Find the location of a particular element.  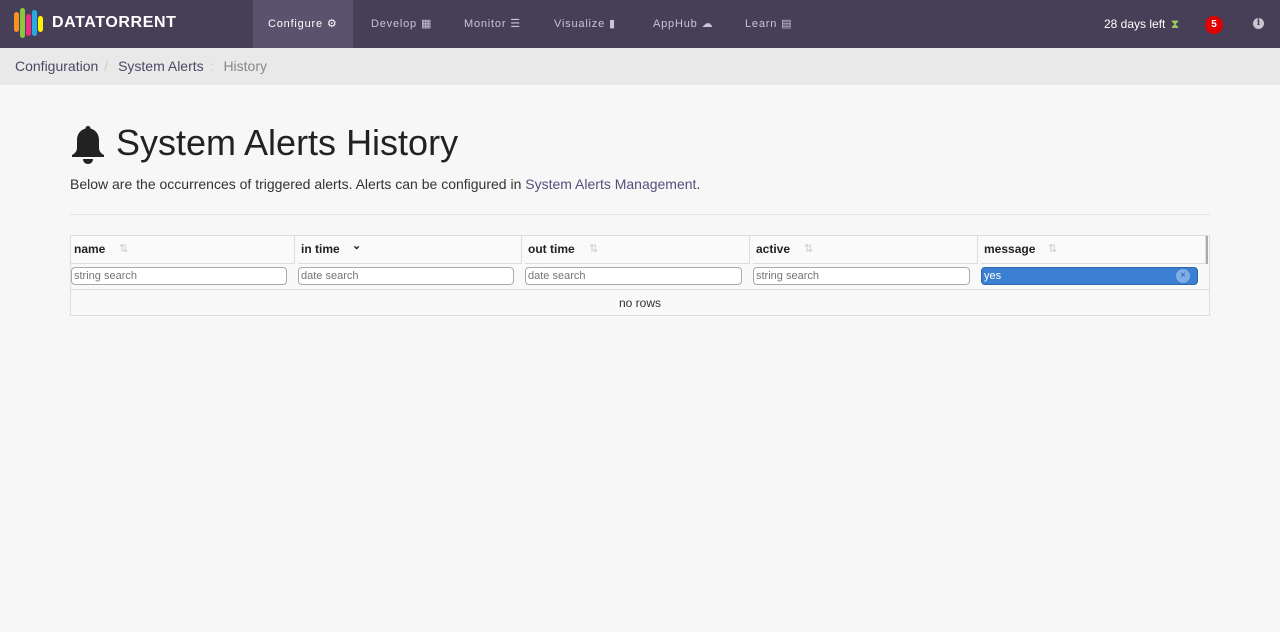

info-icon: i is located at coordinates (1258, 23).